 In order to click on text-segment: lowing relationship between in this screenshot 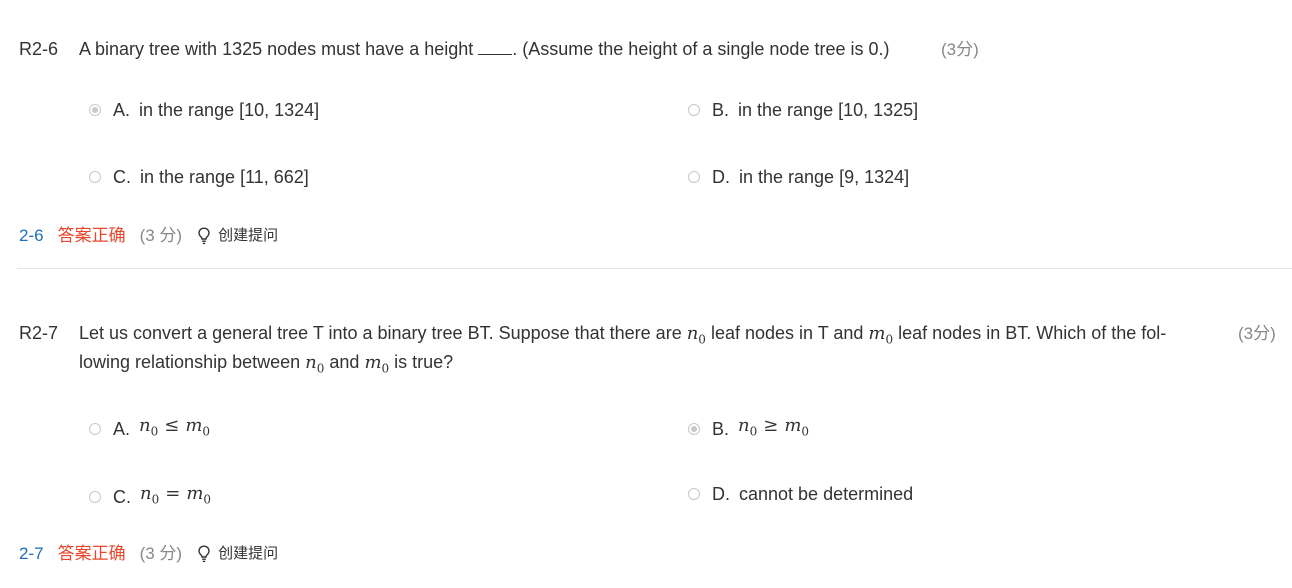, I will do `click(192, 362)`.